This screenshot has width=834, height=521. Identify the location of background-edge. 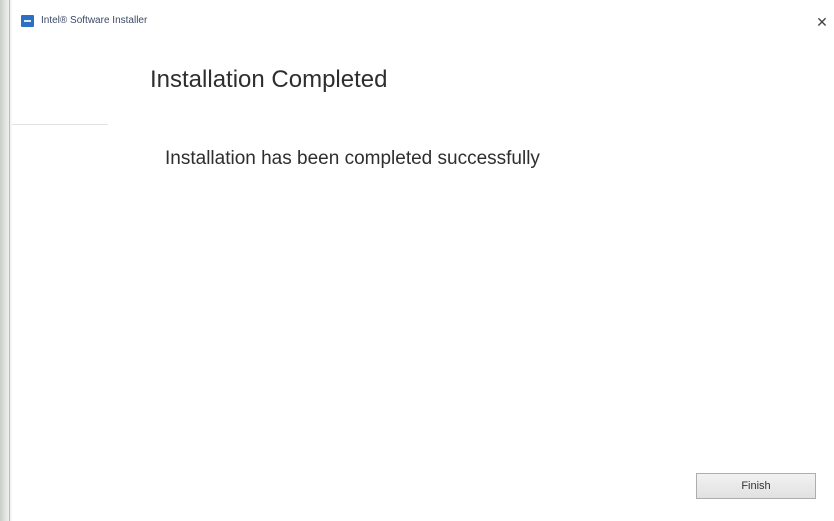
(6, 260).